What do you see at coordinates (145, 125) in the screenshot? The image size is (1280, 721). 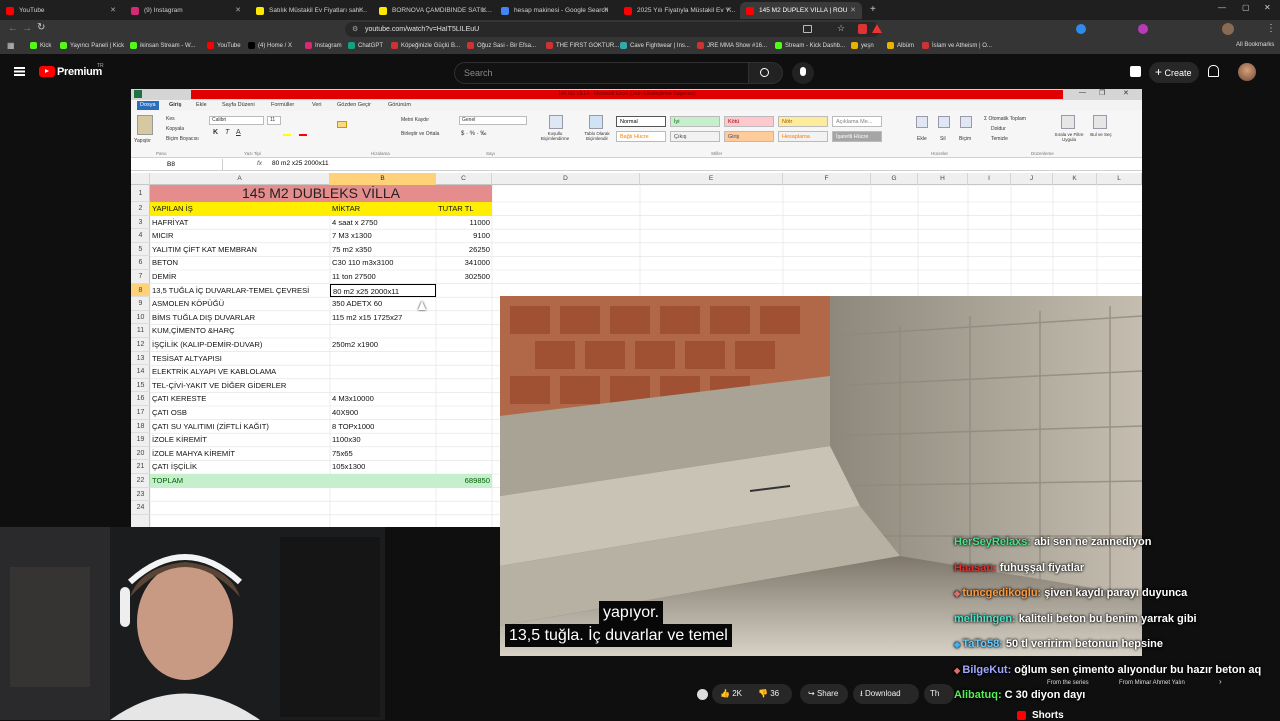 I see `paste-icon` at bounding box center [145, 125].